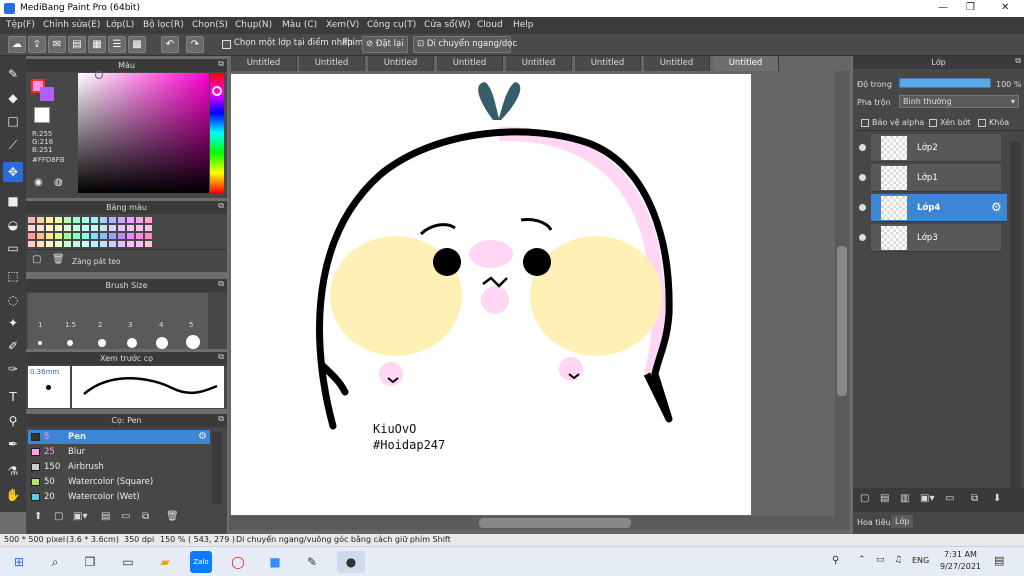  I want to click on brush-item-watercolor-wet: 20 Watercolor (Wet), so click(119, 497).